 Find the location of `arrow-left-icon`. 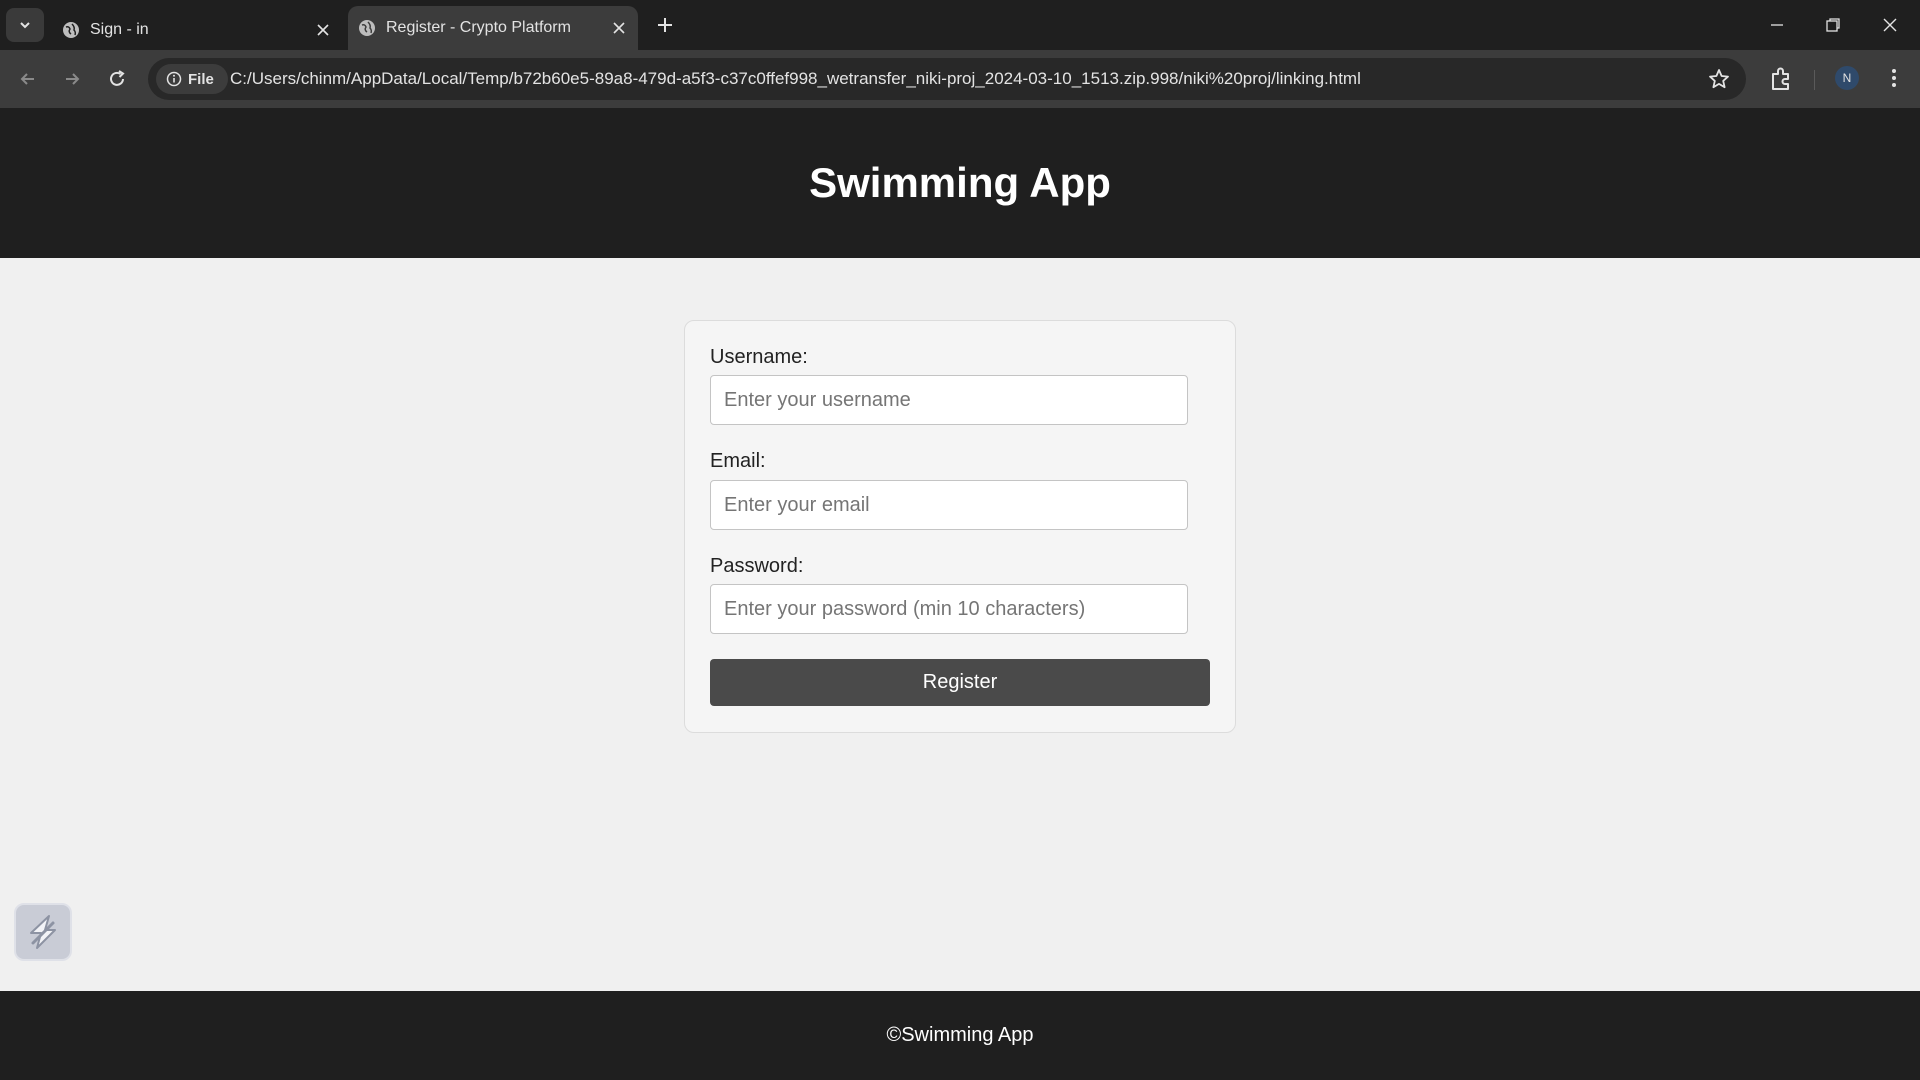

arrow-left-icon is located at coordinates (27, 79).